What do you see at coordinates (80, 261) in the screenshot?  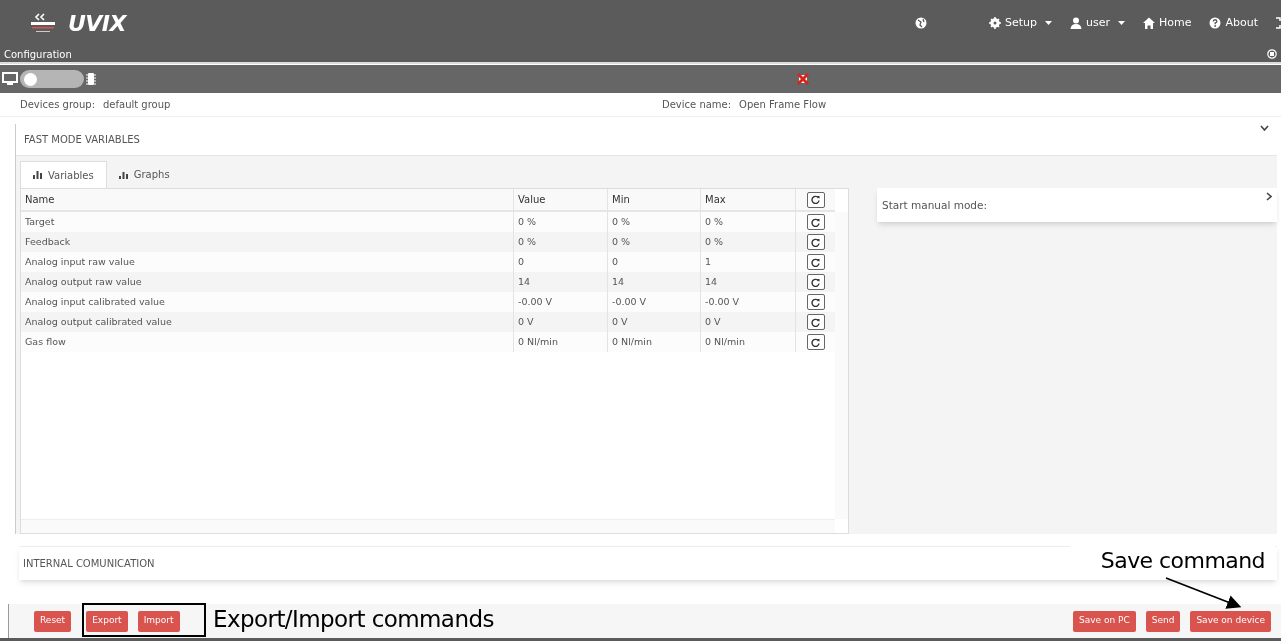 I see `table-cell-text: Analog input raw value` at bounding box center [80, 261].